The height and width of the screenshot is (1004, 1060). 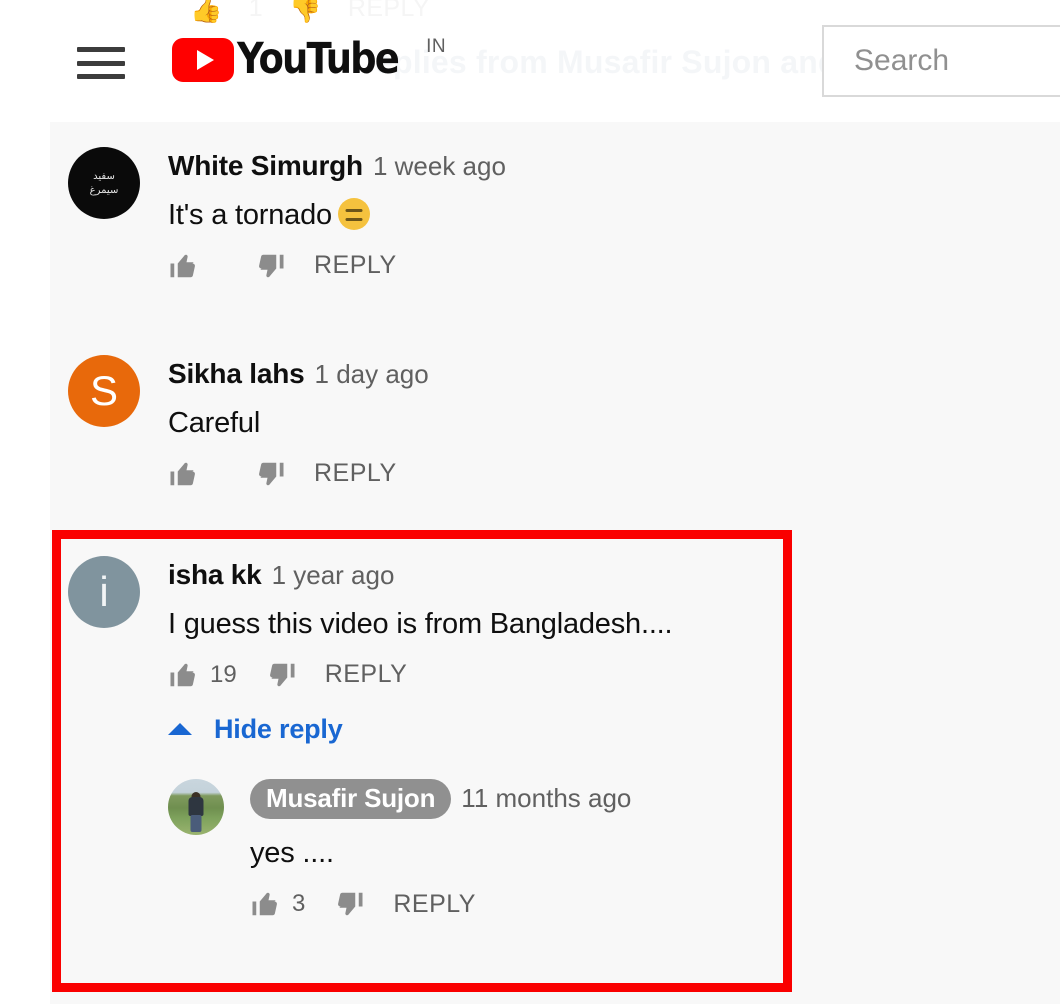 What do you see at coordinates (203, 60) in the screenshot?
I see `play-triangle-icon` at bounding box center [203, 60].